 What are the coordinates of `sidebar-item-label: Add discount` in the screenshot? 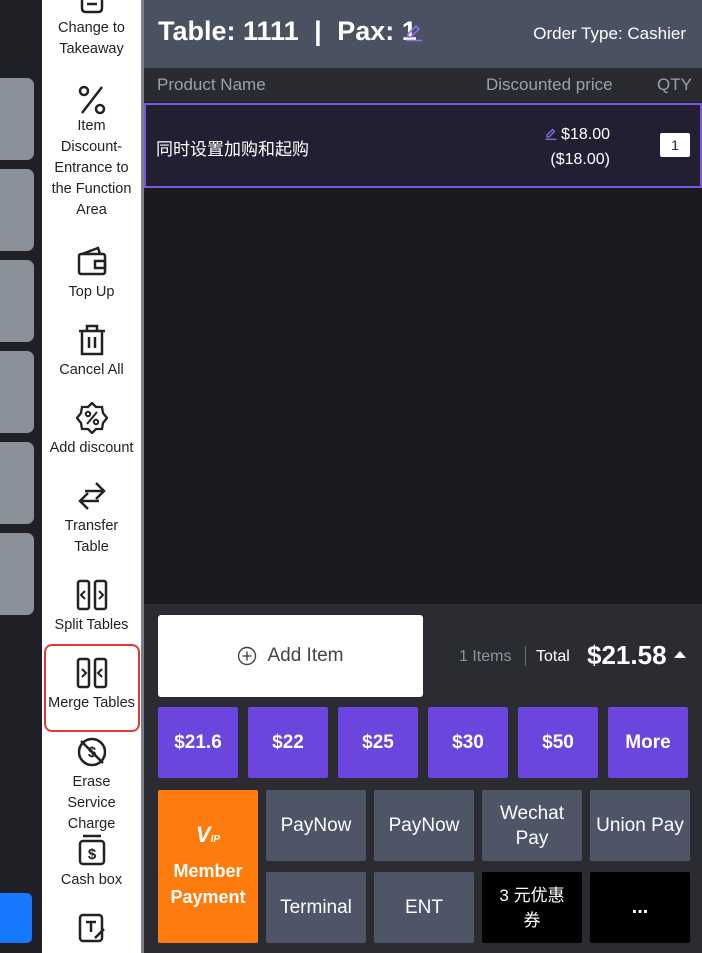 It's located at (91, 448).